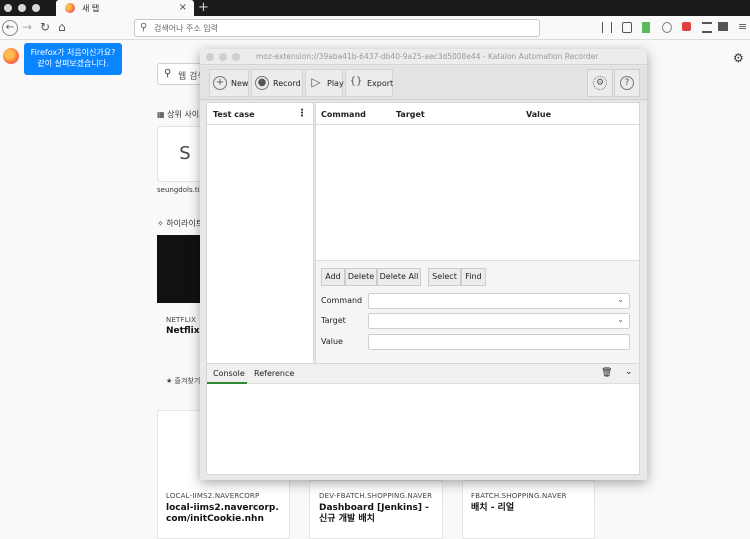 The width and height of the screenshot is (750, 539). I want to click on console-panel: Console Reference 🗑 ⌄, so click(423, 419).